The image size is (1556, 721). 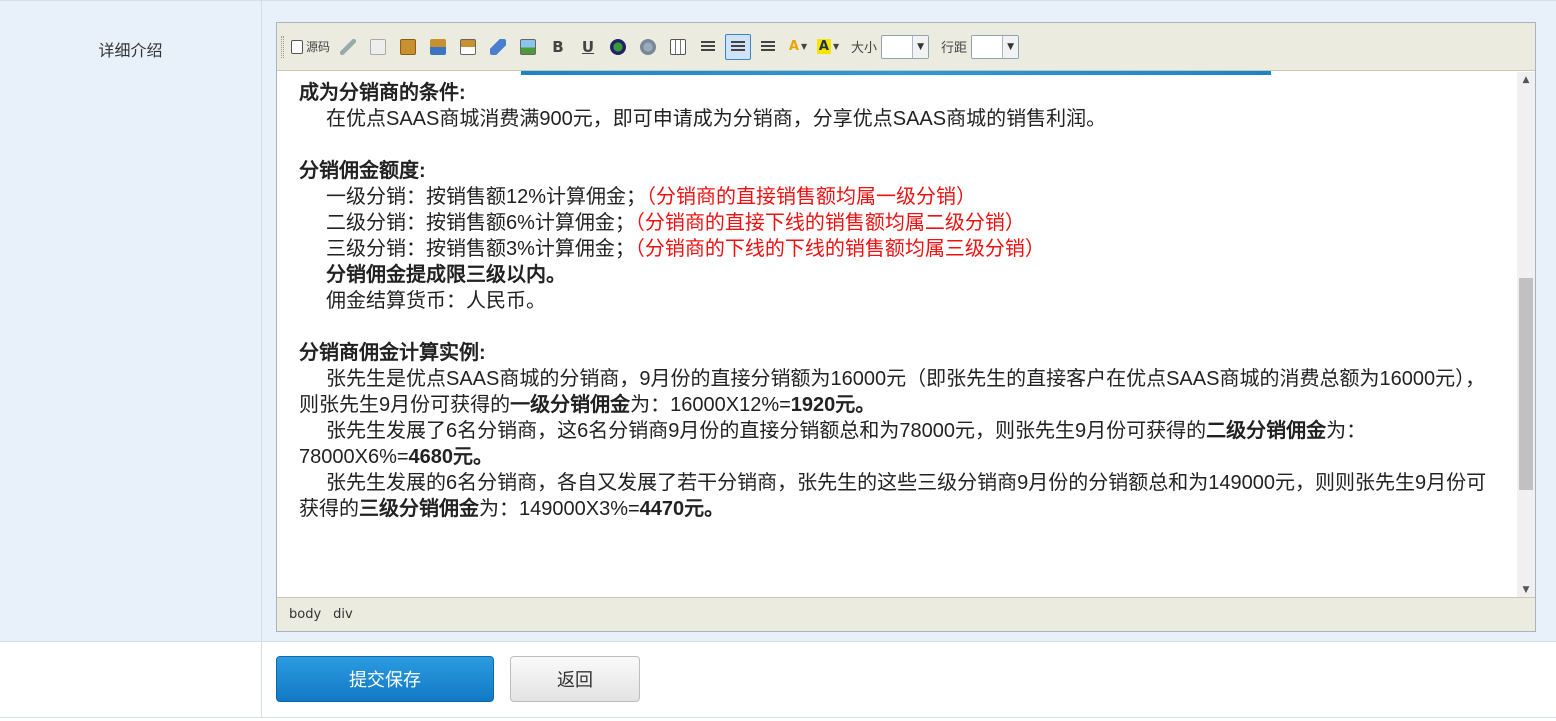 What do you see at coordinates (451, 457) in the screenshot?
I see `example-2-result: 4680元。` at bounding box center [451, 457].